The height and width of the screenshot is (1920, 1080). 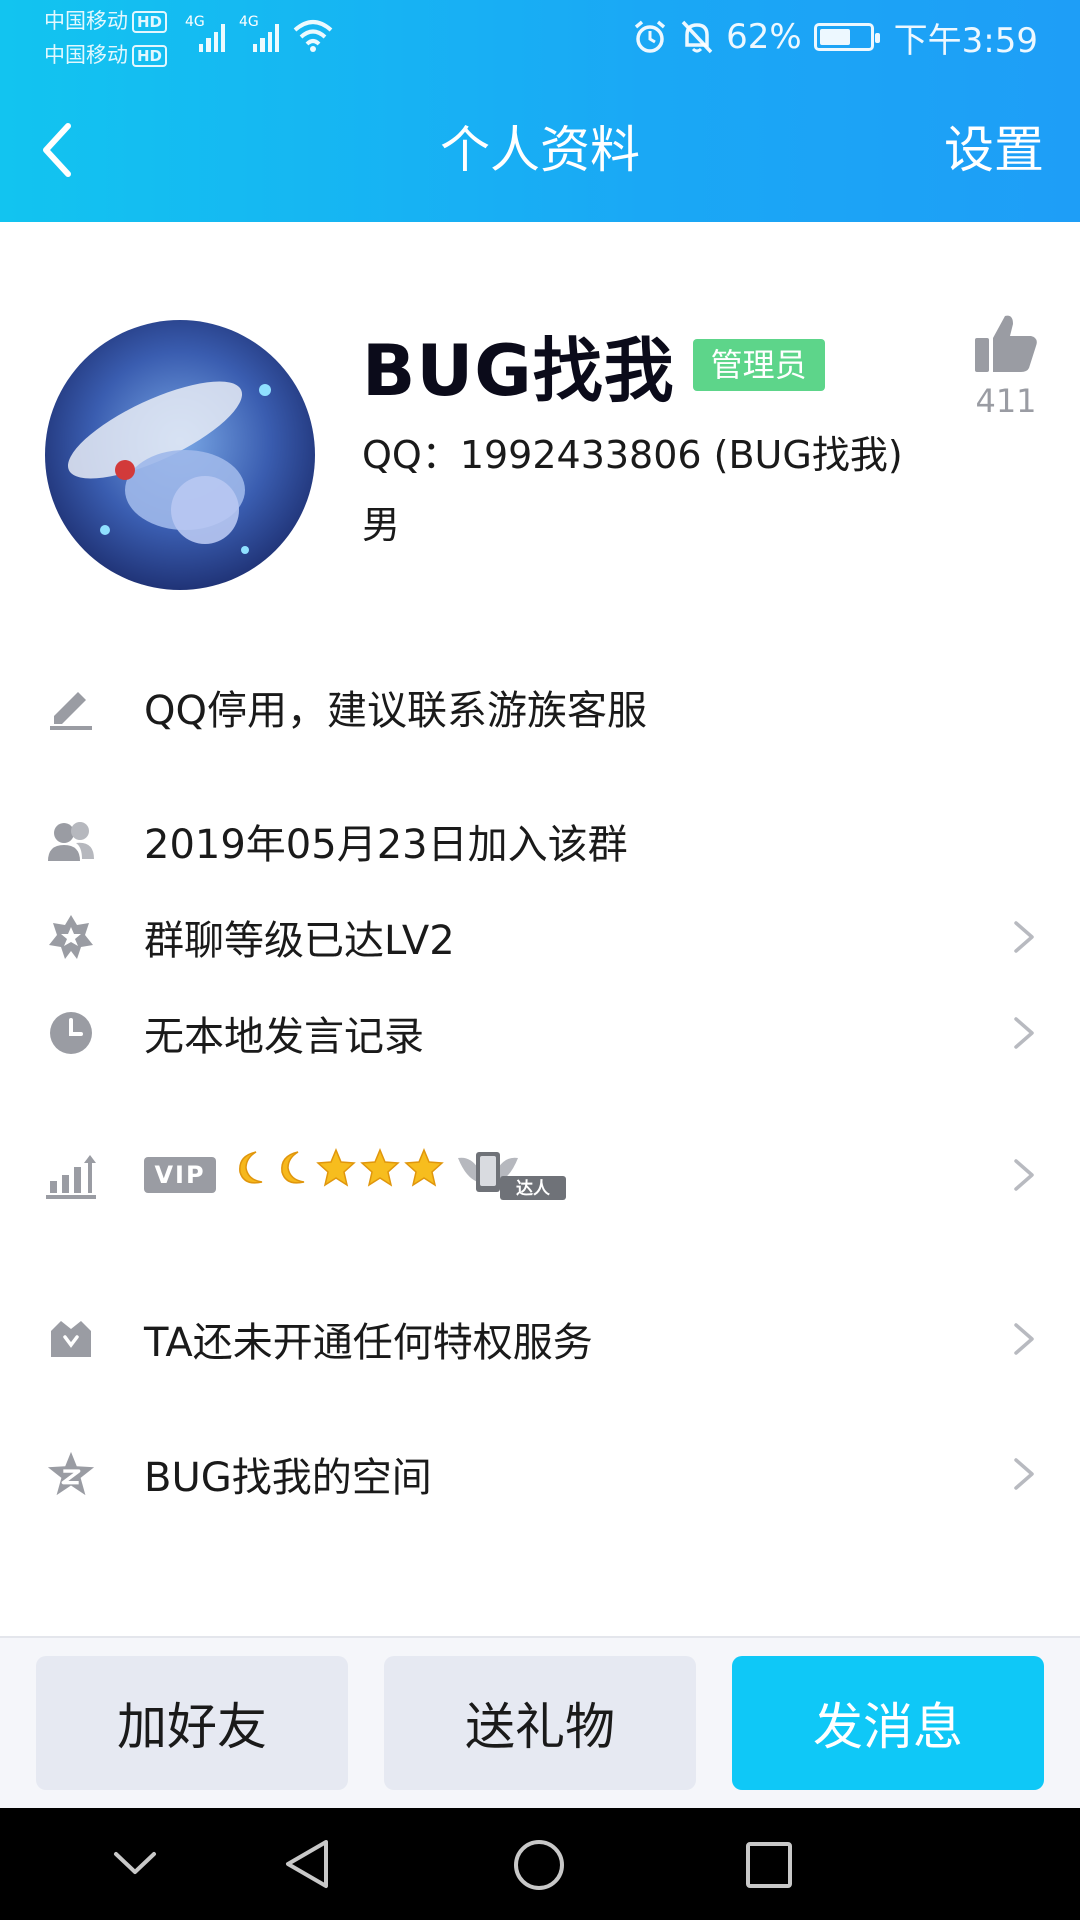 What do you see at coordinates (1006, 343) in the screenshot?
I see `thumbs-up-icon` at bounding box center [1006, 343].